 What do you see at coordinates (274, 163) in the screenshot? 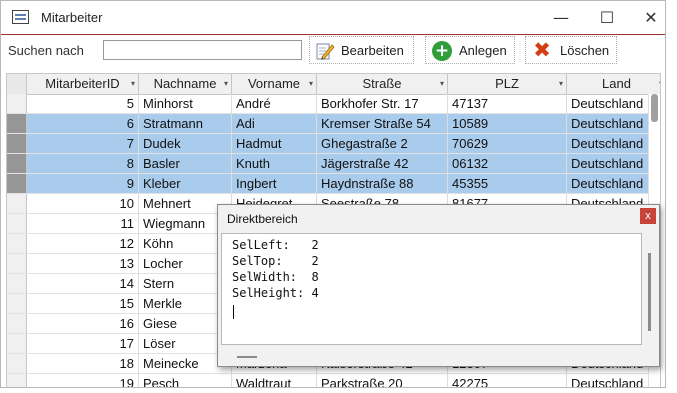
I see `cell-vorname: Knuth` at bounding box center [274, 163].